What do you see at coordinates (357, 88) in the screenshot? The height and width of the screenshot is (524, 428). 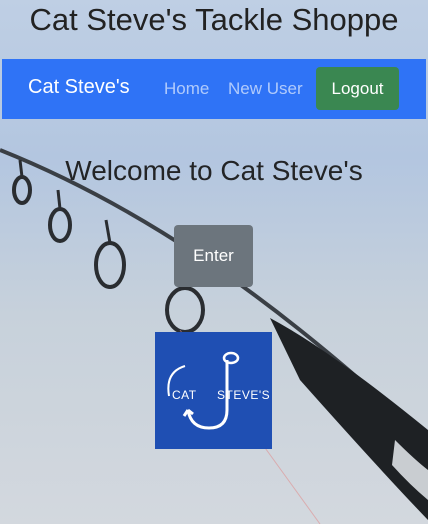 I see `logout-button: Logout` at bounding box center [357, 88].